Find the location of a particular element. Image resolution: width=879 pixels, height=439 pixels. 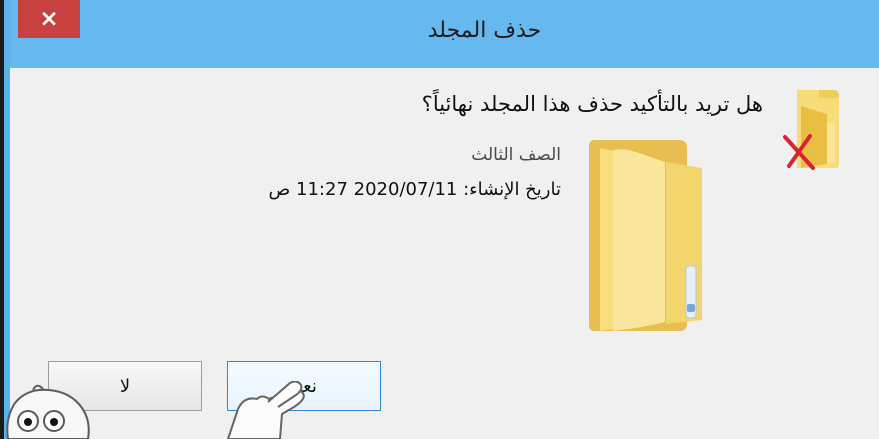

no-button-label: لا is located at coordinates (125, 386).